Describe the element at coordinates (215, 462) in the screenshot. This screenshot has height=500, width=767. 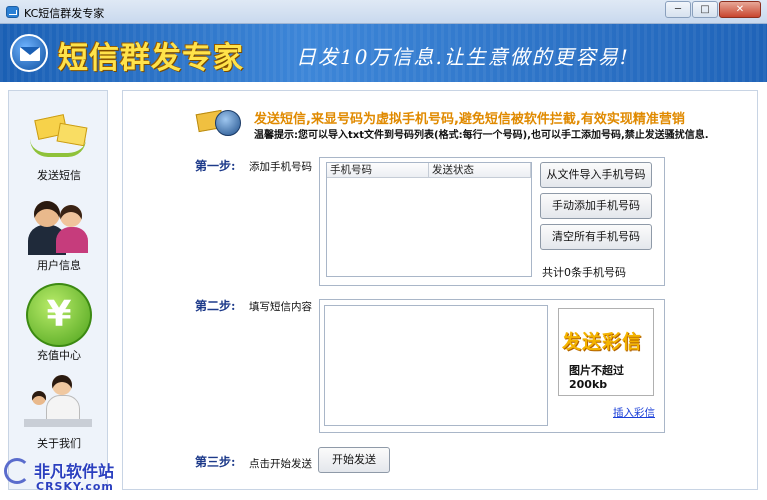
I see `step3-label: 第三步:` at that location.